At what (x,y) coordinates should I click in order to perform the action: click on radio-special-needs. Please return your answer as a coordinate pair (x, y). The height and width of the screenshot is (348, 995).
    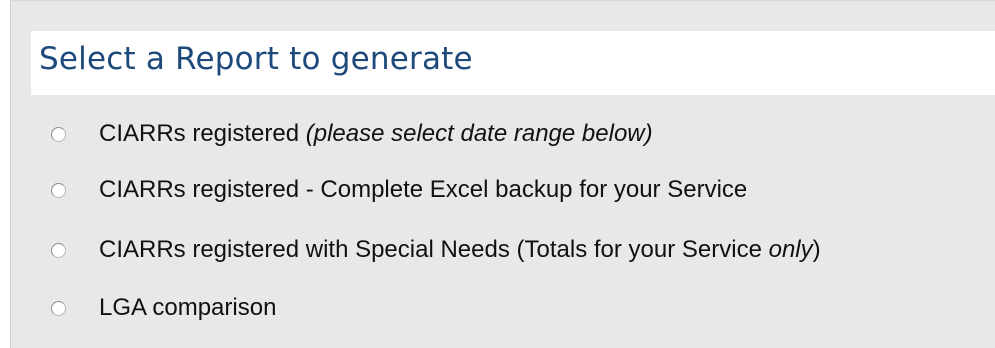
    Looking at the image, I should click on (58, 250).